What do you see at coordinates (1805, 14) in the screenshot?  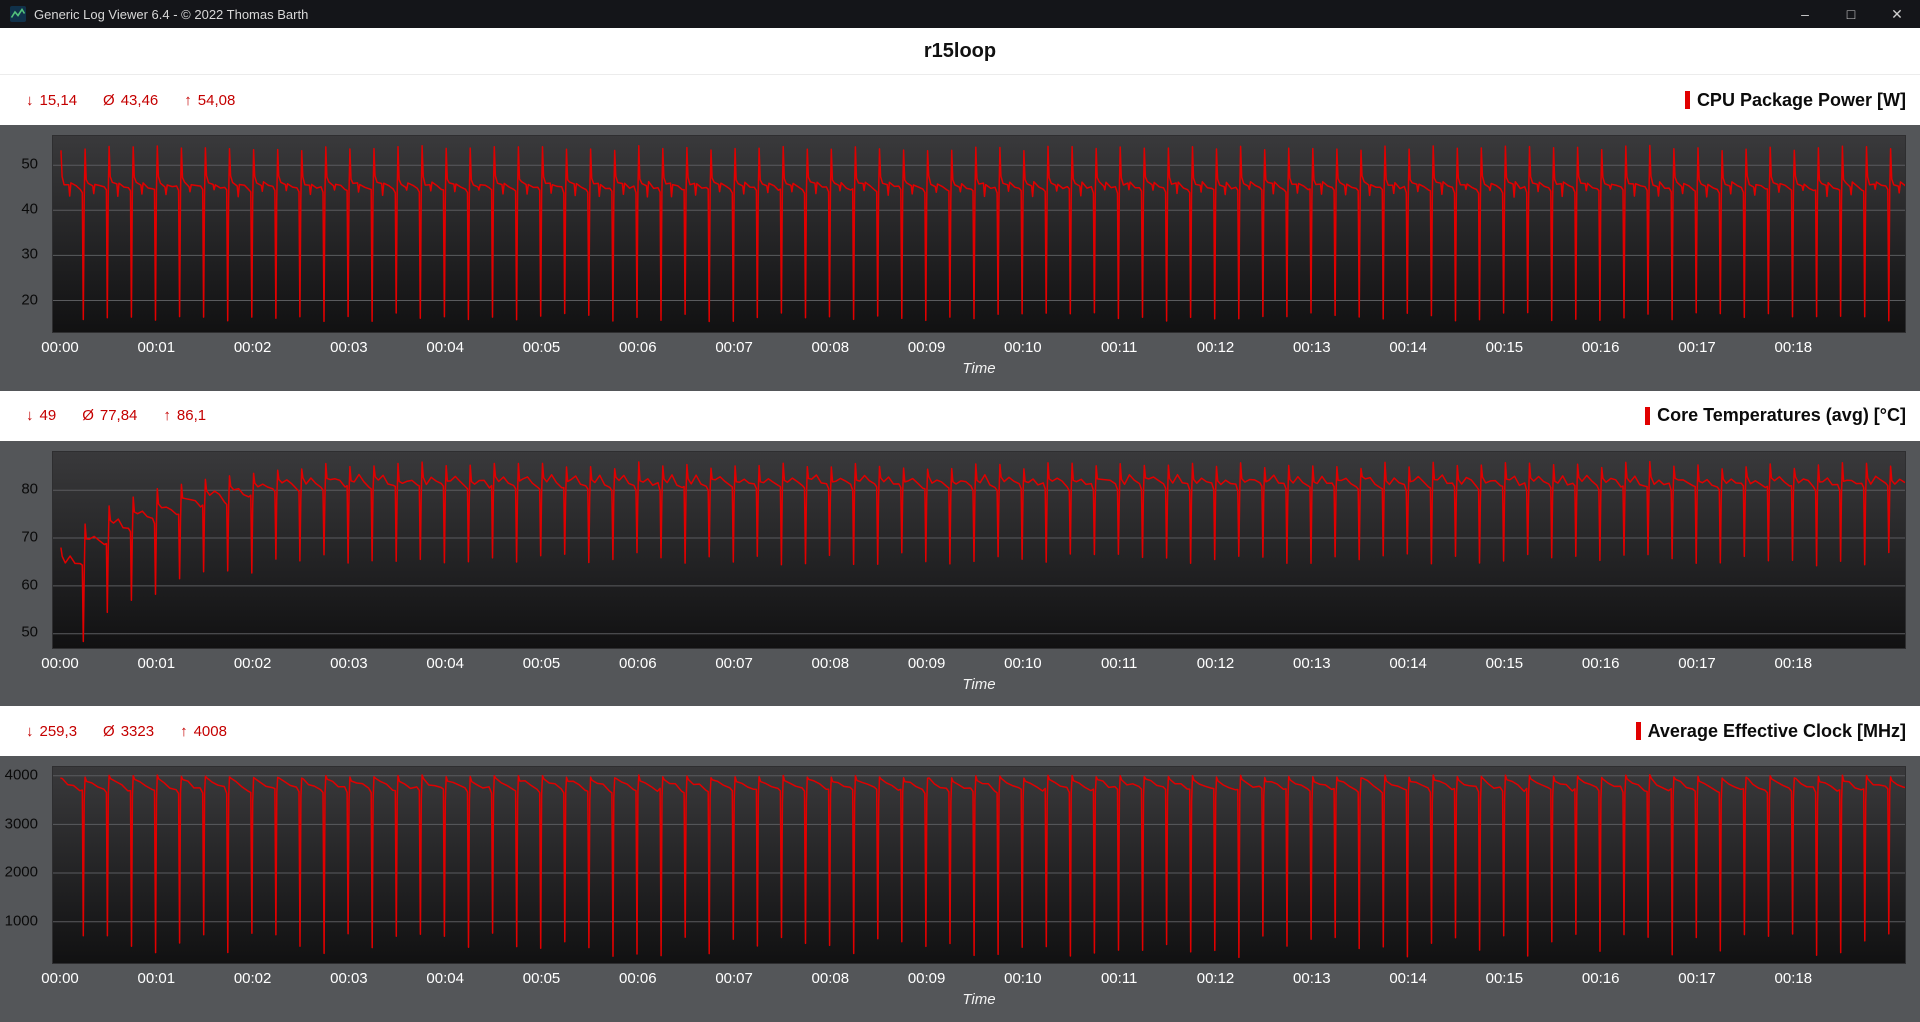 I see `minimize-button: –` at bounding box center [1805, 14].